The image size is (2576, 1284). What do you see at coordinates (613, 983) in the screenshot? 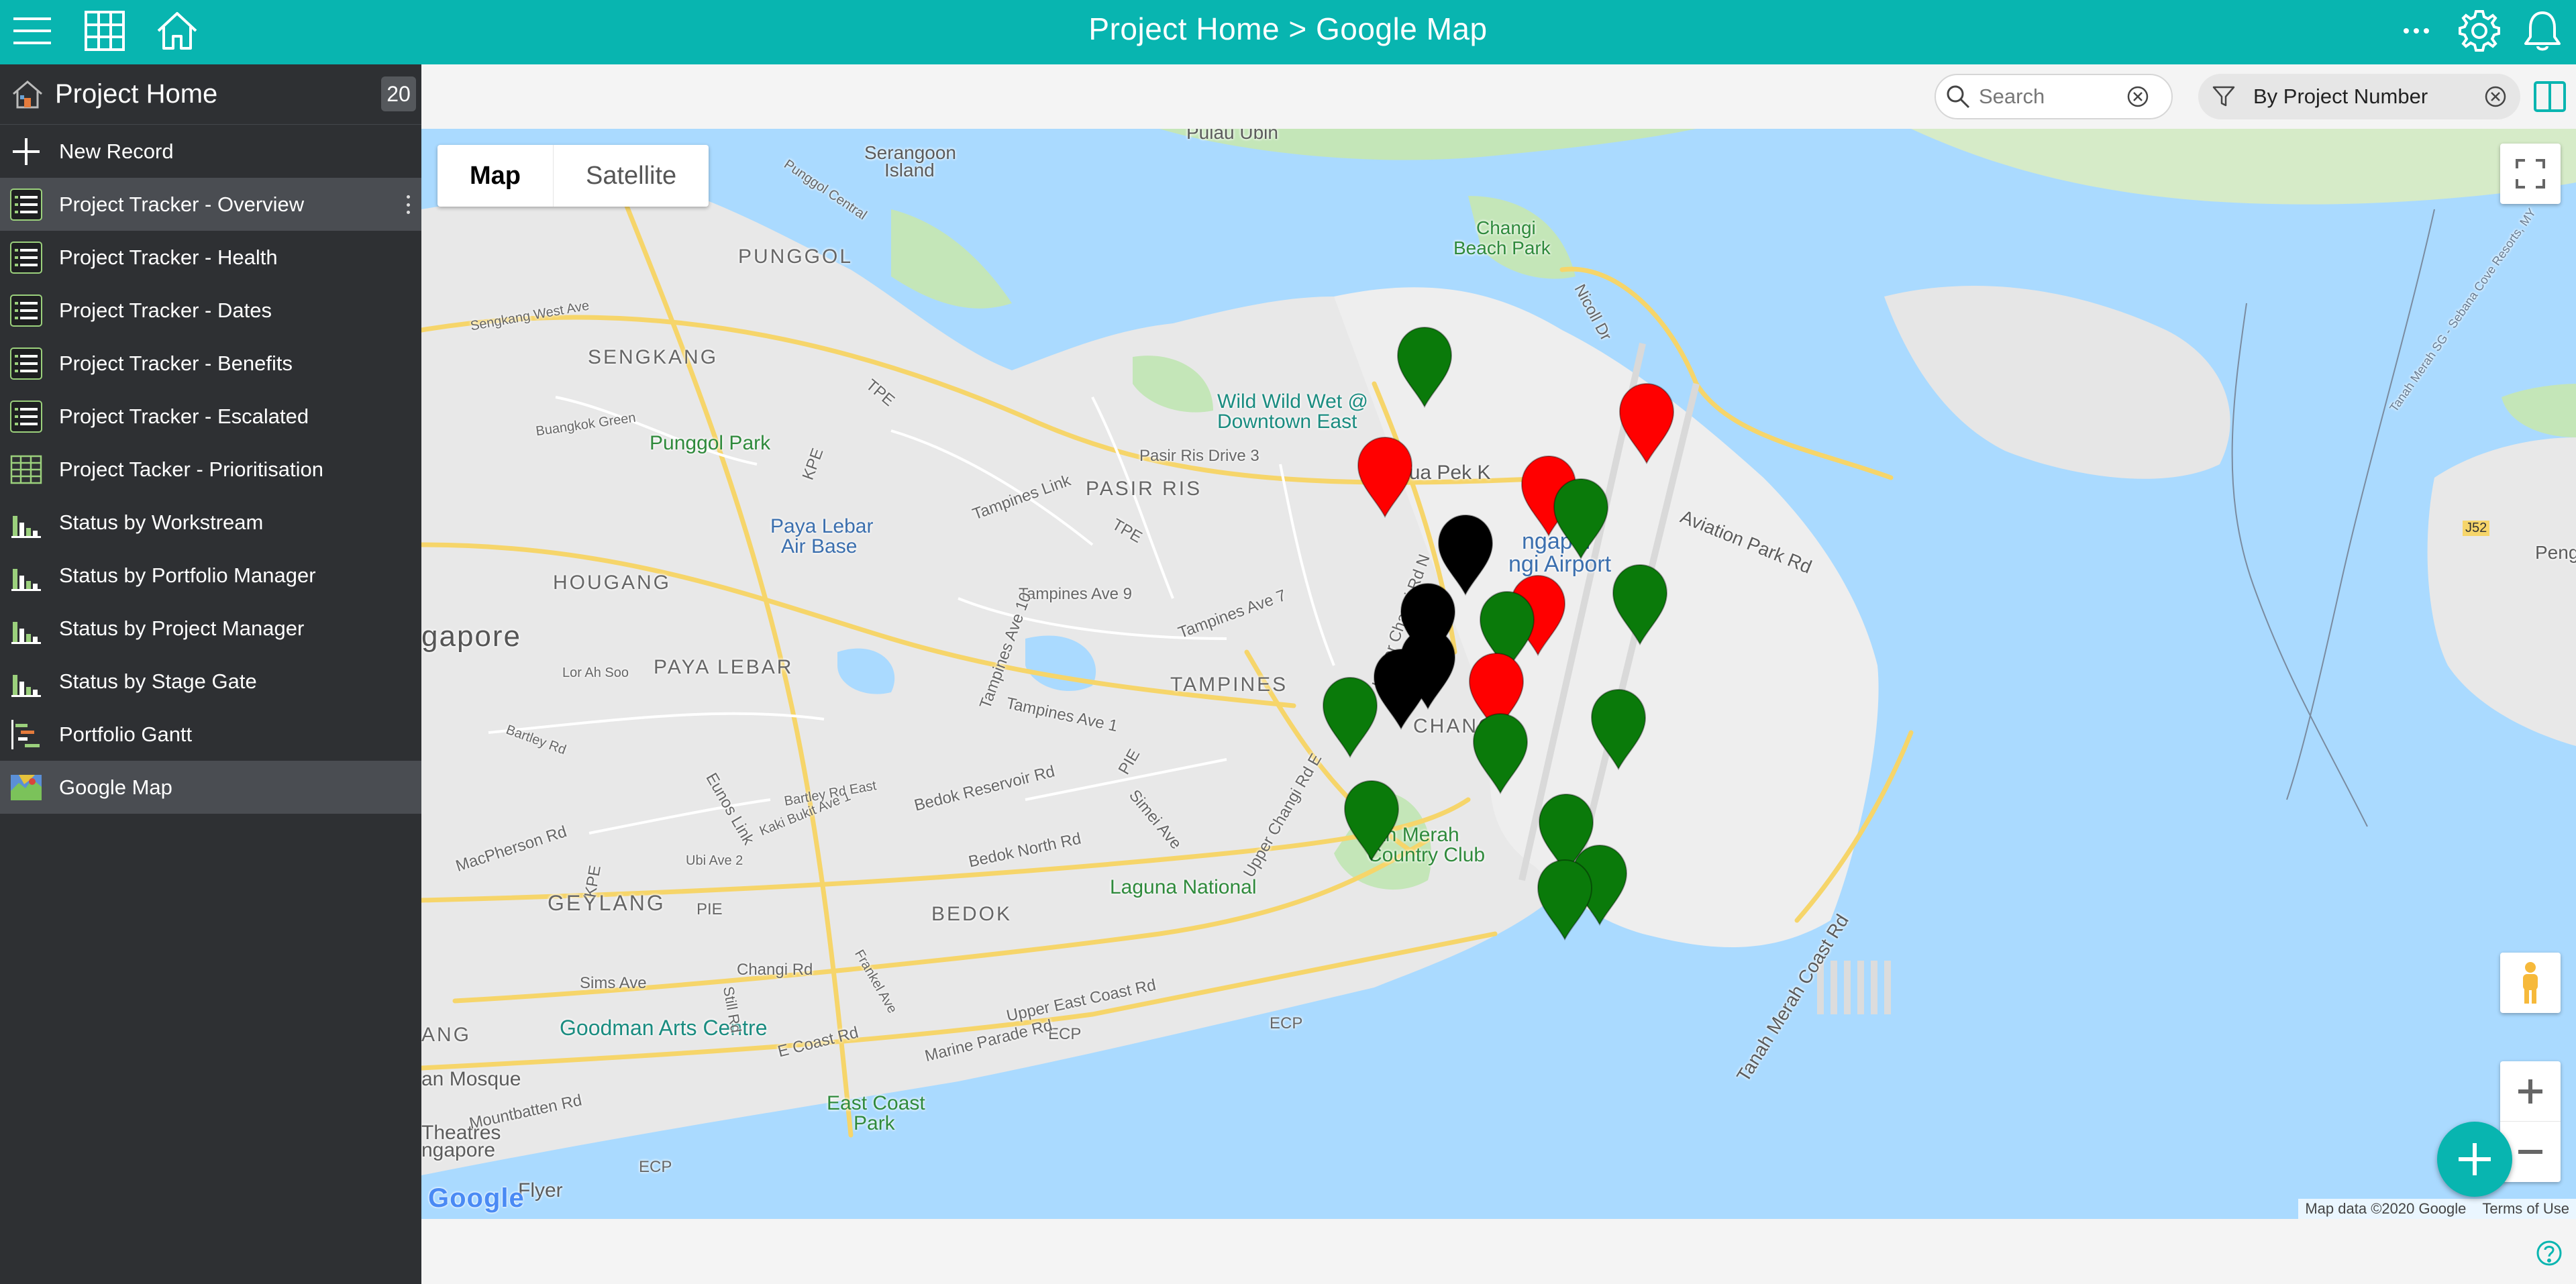
I see `map-label: Sims Ave` at bounding box center [613, 983].